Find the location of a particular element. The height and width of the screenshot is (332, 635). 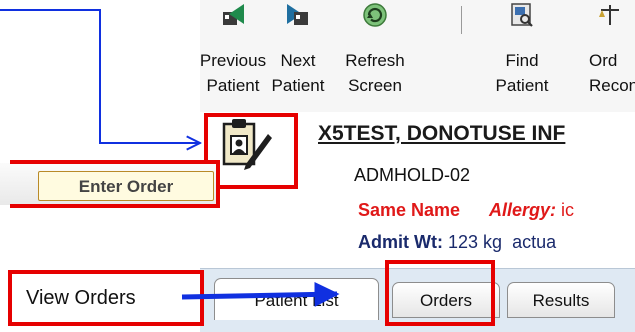

view-orders-arrow is located at coordinates (260, 294).